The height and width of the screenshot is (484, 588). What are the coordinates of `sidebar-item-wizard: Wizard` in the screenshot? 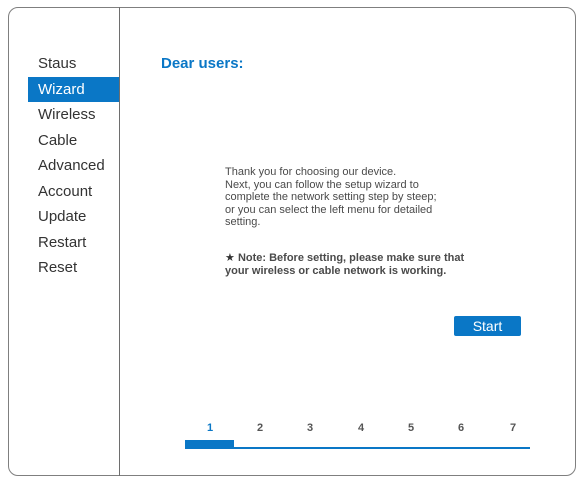 It's located at (73, 89).